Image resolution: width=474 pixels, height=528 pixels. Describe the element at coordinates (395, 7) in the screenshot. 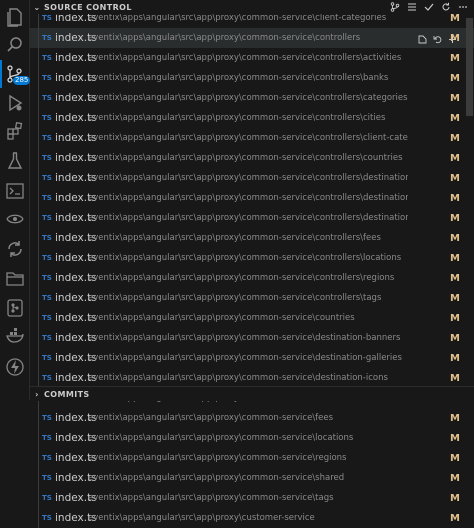

I see `branch-action-icon` at that location.